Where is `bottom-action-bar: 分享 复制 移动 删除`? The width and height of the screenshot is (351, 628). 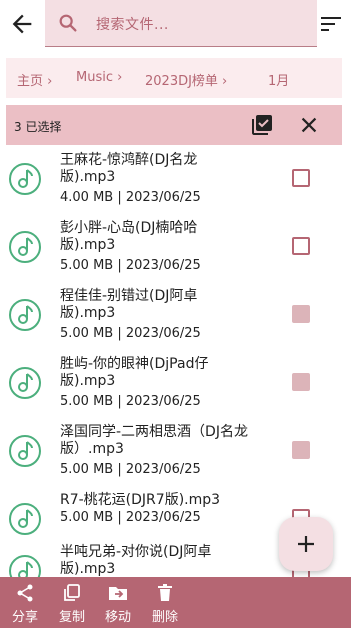
bottom-action-bar: 分享 复制 移动 删除 is located at coordinates (175, 602).